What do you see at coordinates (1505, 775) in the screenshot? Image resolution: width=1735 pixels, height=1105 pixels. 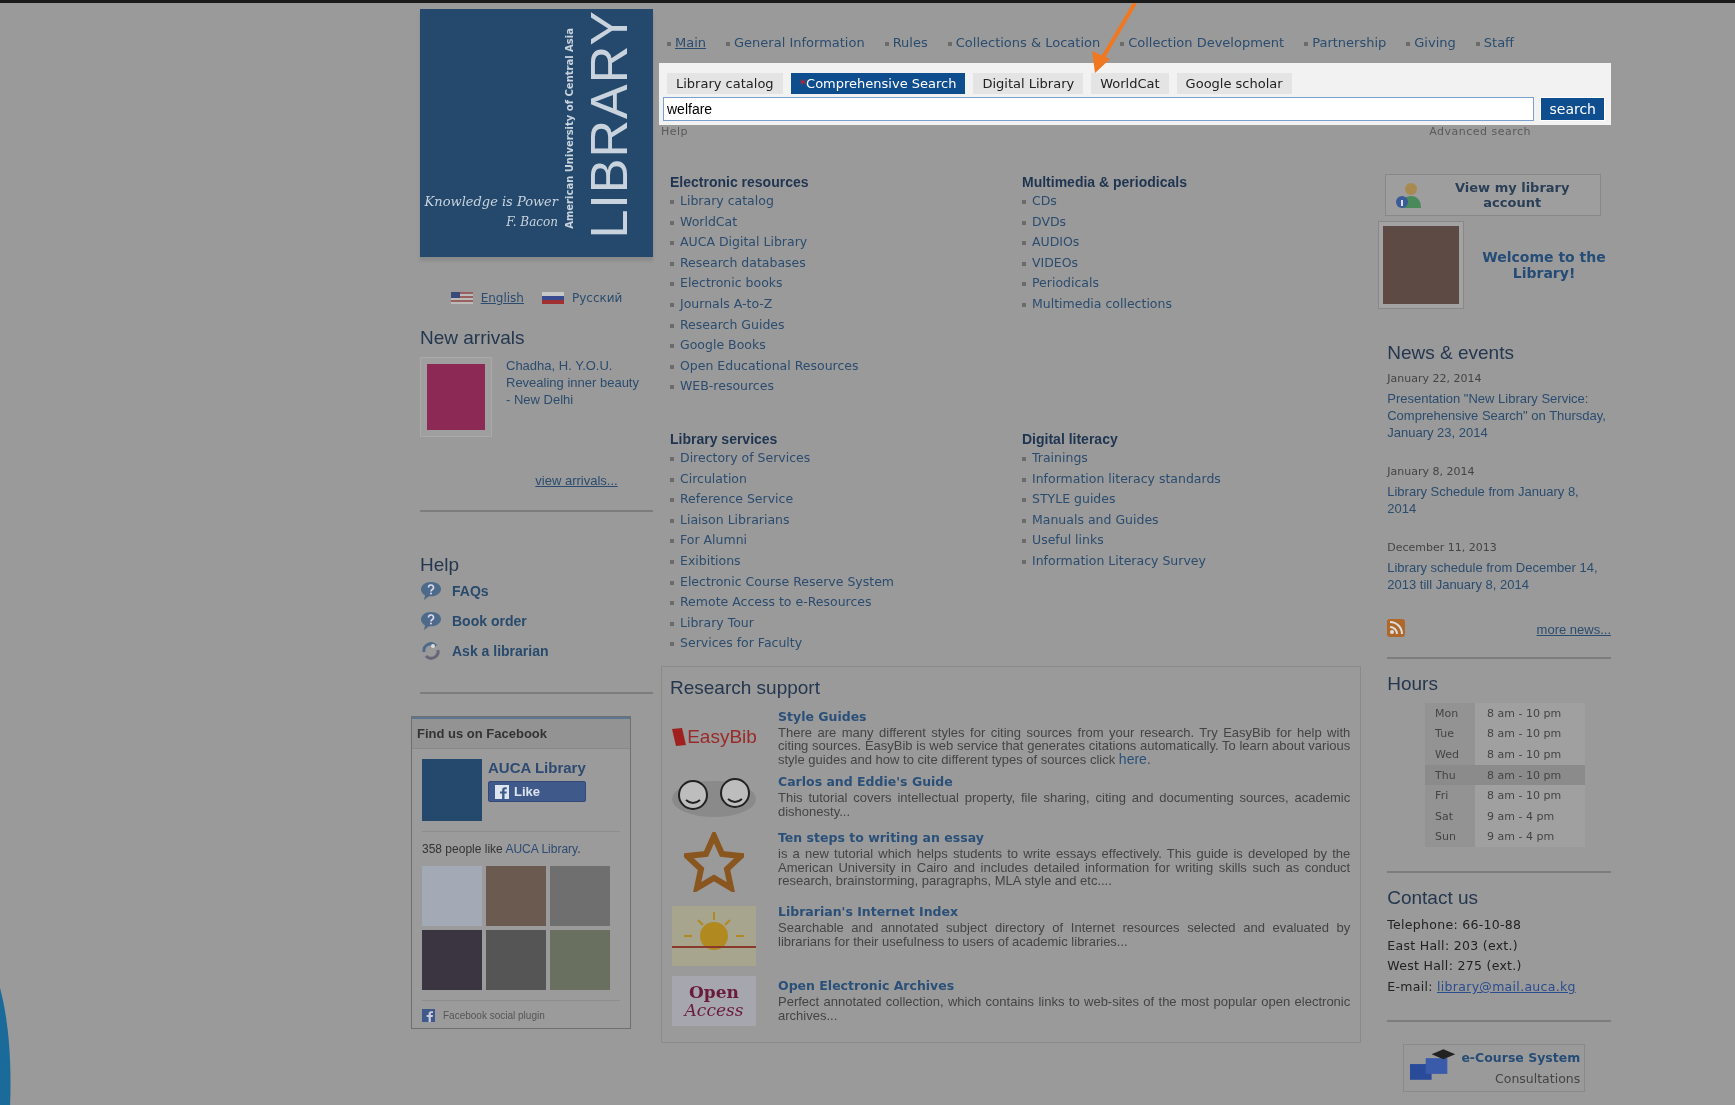 I see `hours-row: Thu 8 am - 10 pm` at bounding box center [1505, 775].